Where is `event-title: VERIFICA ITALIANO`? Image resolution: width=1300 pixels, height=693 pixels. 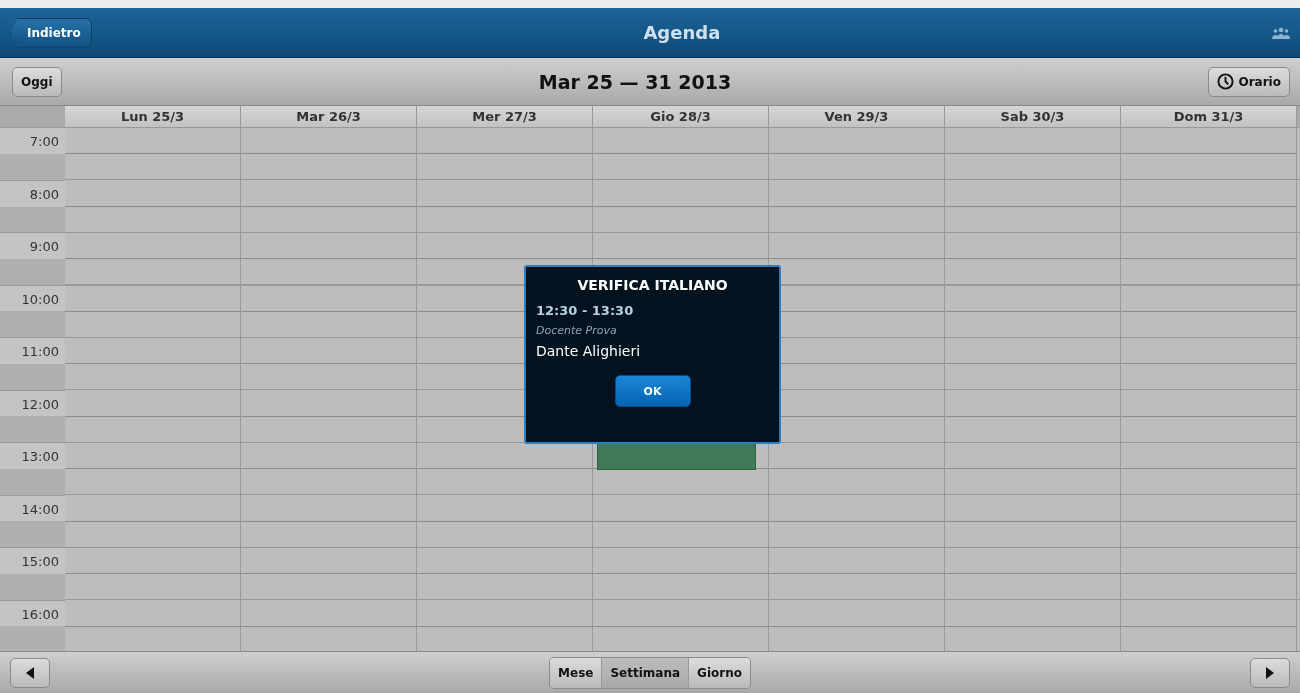
event-title: VERIFICA ITALIANO is located at coordinates (652, 285).